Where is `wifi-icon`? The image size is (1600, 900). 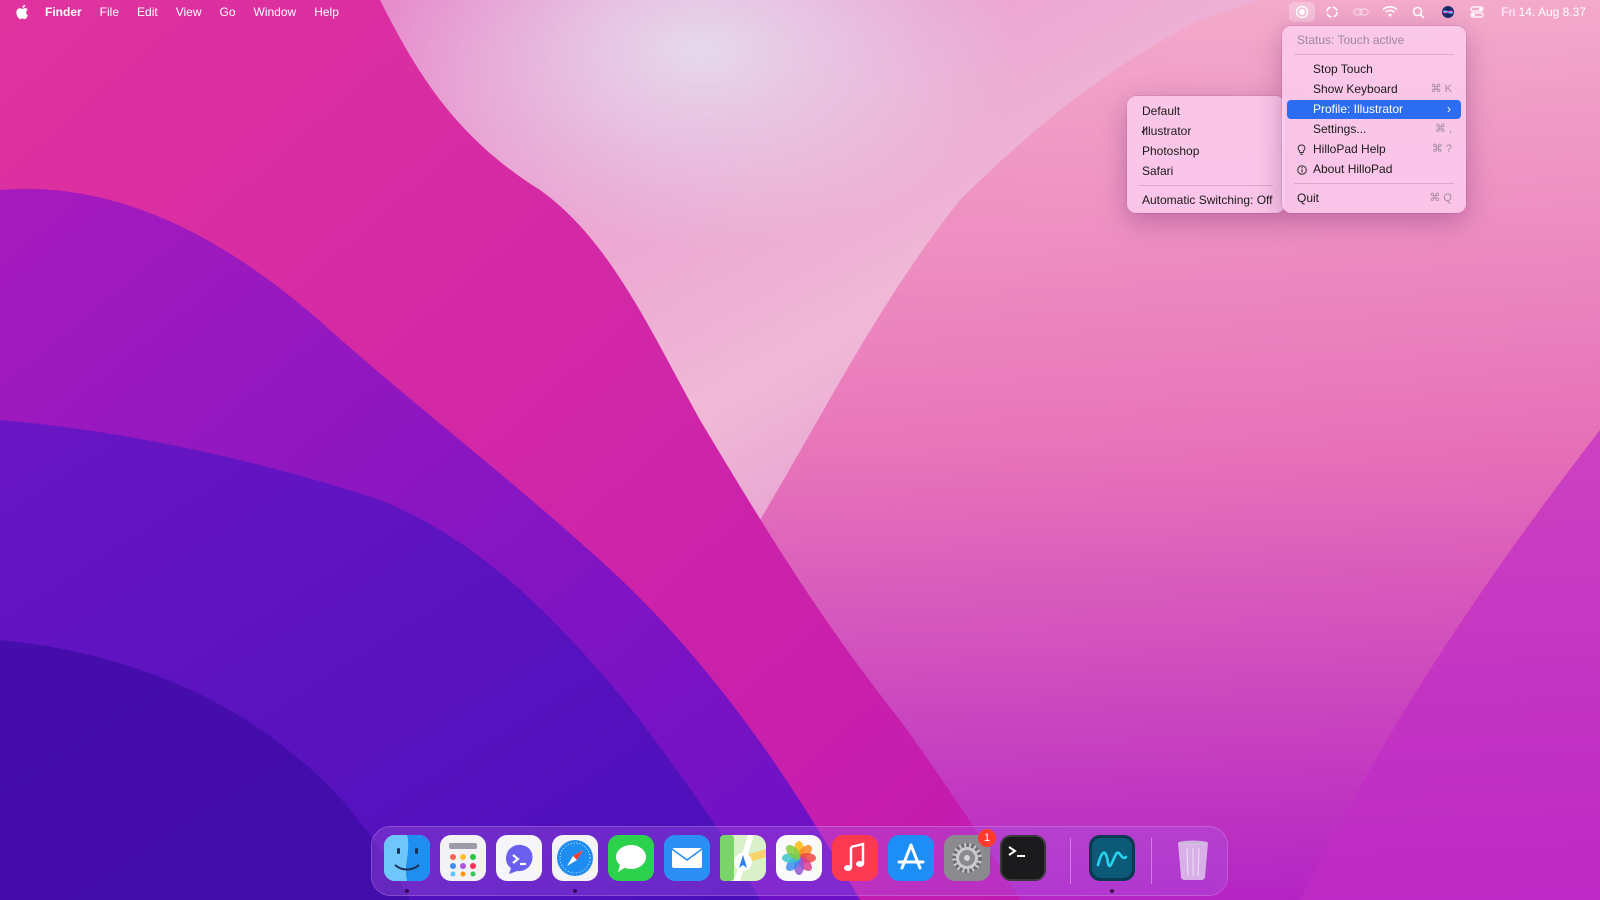
wifi-icon is located at coordinates (1389, 12).